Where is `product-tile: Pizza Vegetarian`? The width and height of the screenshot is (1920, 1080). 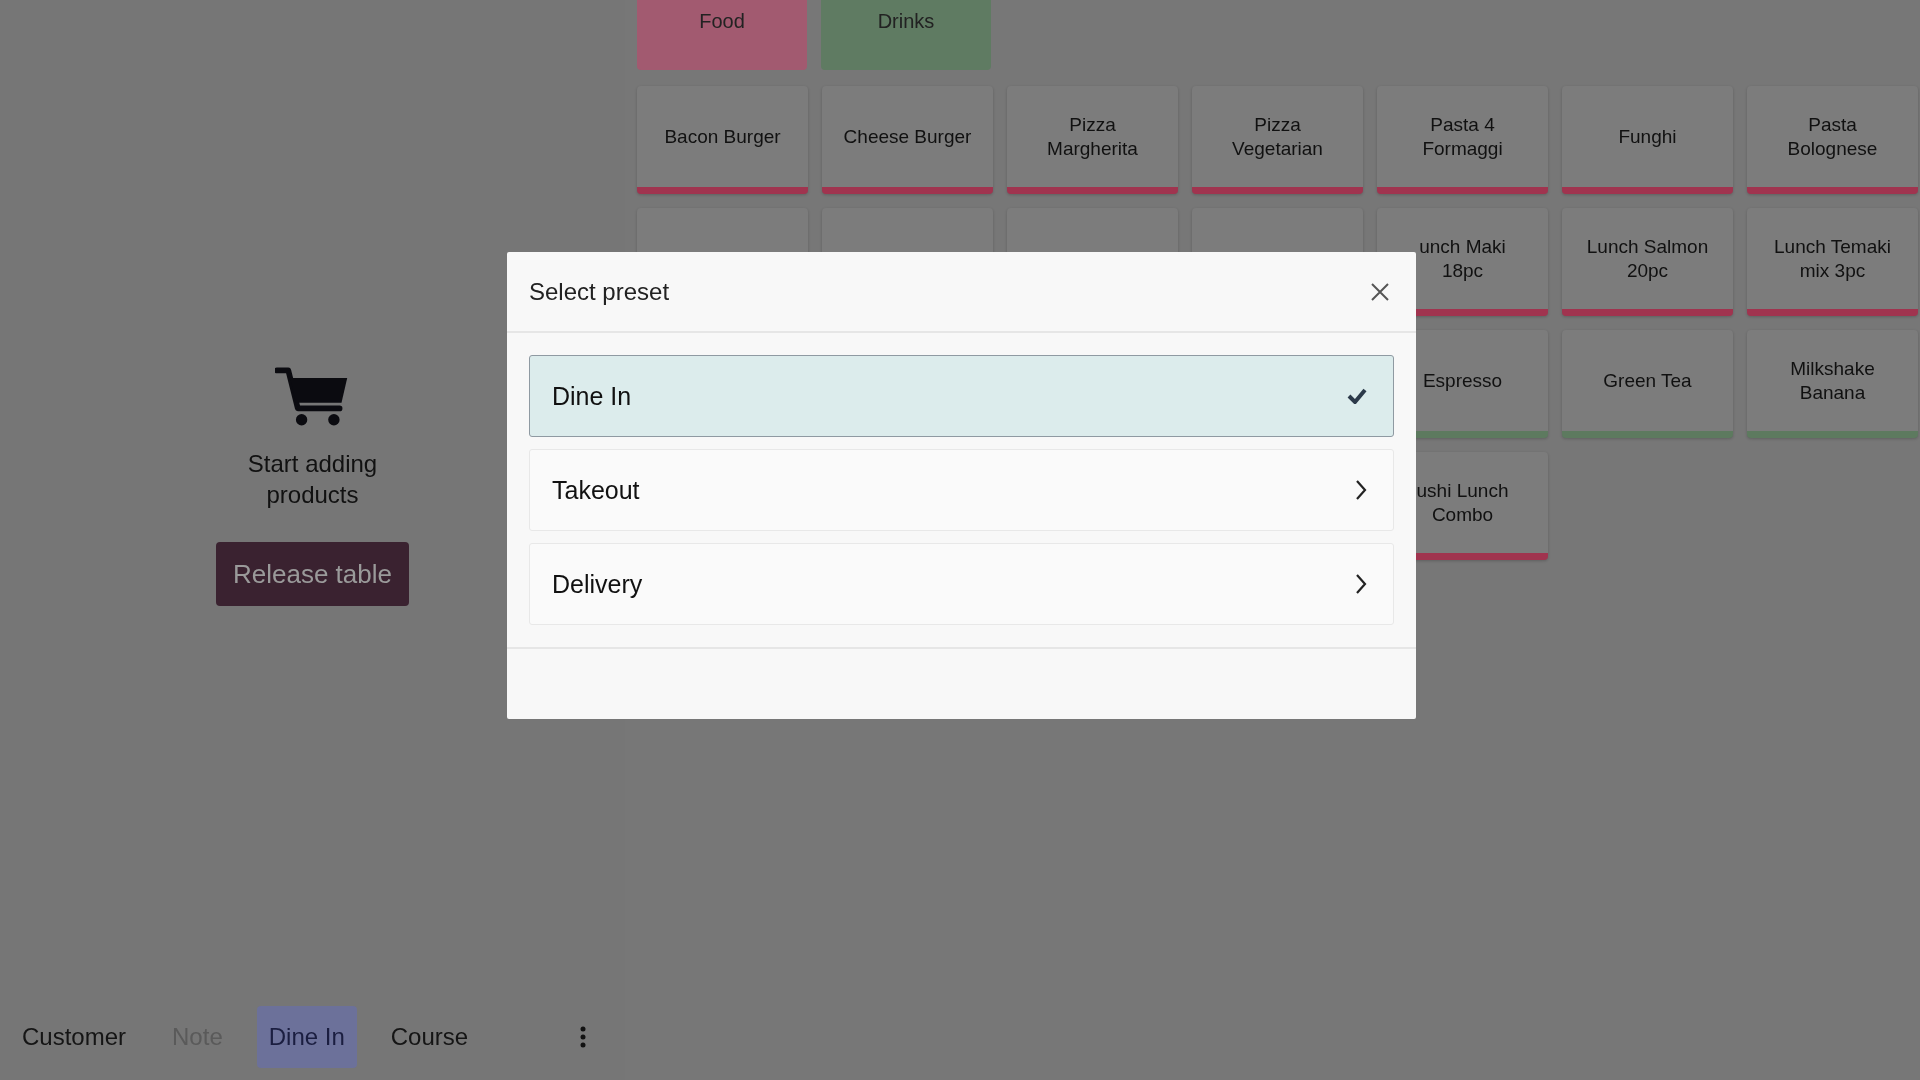
product-tile: Pizza Vegetarian is located at coordinates (1277, 140).